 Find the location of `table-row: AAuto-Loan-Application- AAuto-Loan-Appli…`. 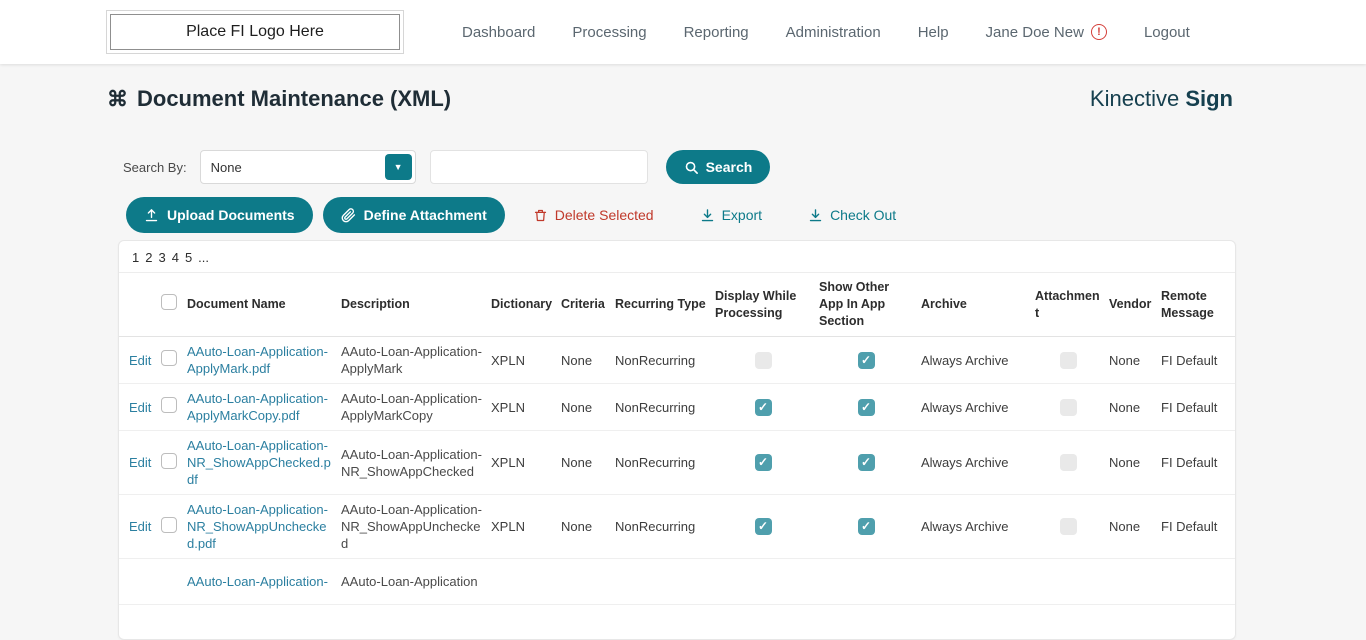

table-row: AAuto-Loan-Application- AAuto-Loan-Appli… is located at coordinates (677, 582).